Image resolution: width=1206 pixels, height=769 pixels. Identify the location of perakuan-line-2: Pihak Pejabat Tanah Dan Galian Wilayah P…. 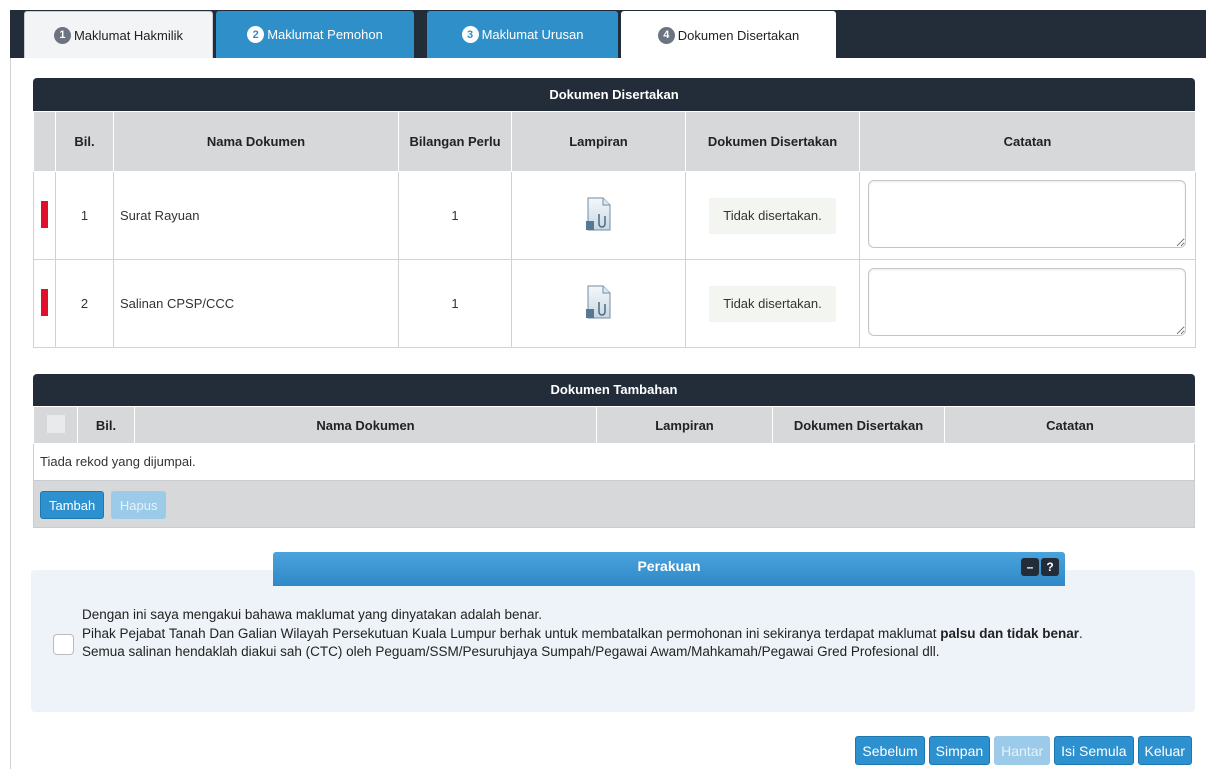
(627, 634).